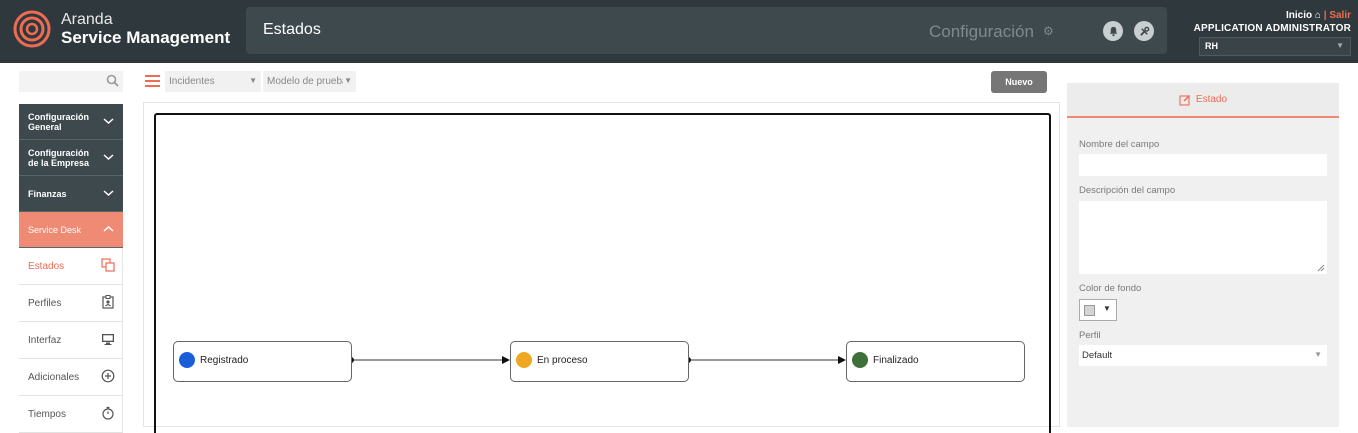 Image resolution: width=1358 pixels, height=433 pixels. I want to click on nav-group-service-desk: Service Desk, so click(71, 230).